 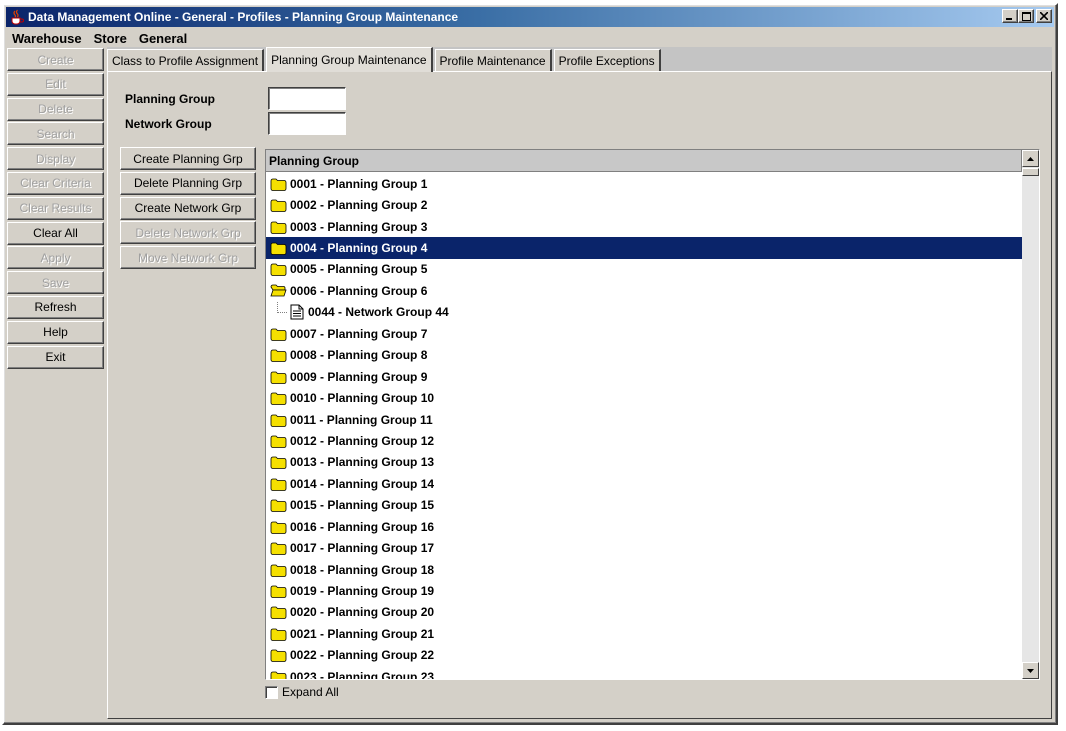 I want to click on tree-item-label: 0015 - Planning Group 15, so click(x=362, y=505).